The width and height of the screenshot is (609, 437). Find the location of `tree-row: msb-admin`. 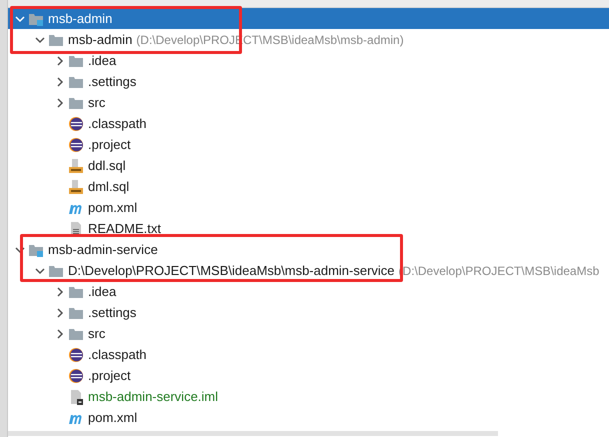

tree-row: msb-admin is located at coordinates (308, 18).